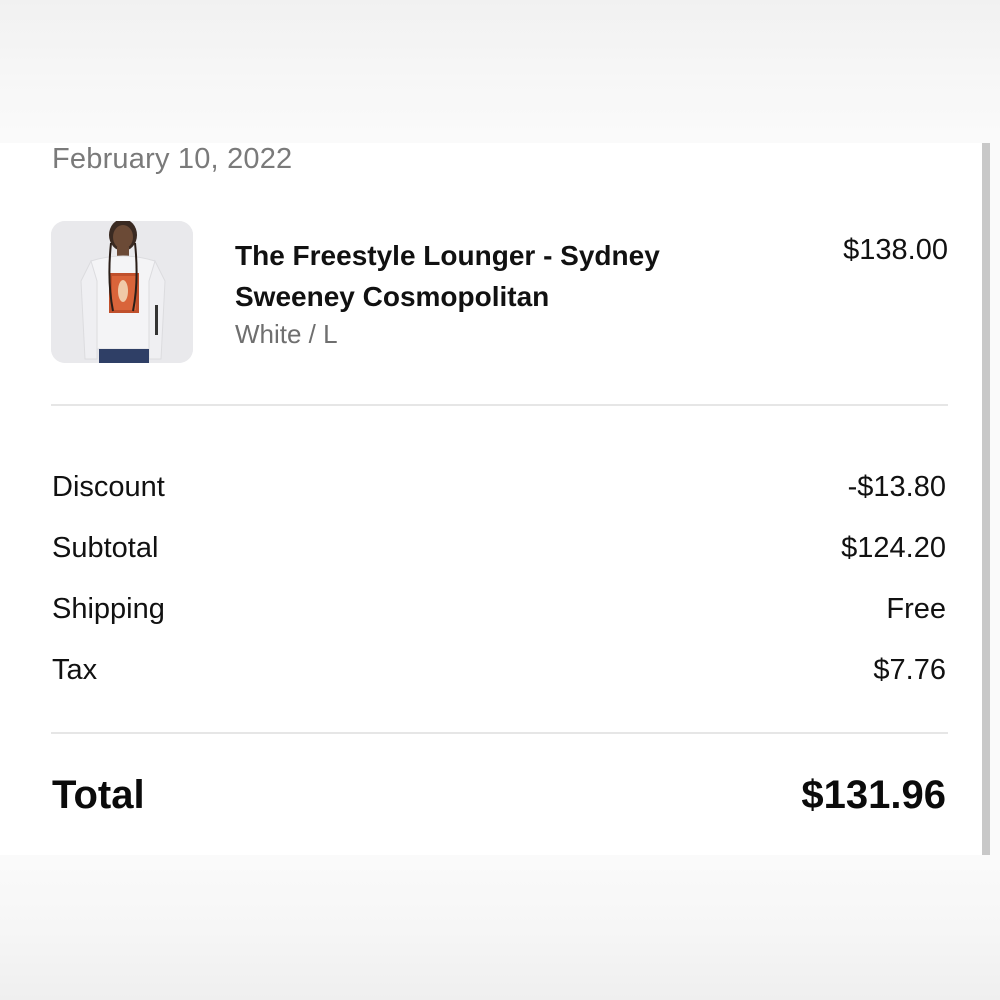 The width and height of the screenshot is (1000, 1000). What do you see at coordinates (499, 798) in the screenshot?
I see `total-row: Total $131.96` at bounding box center [499, 798].